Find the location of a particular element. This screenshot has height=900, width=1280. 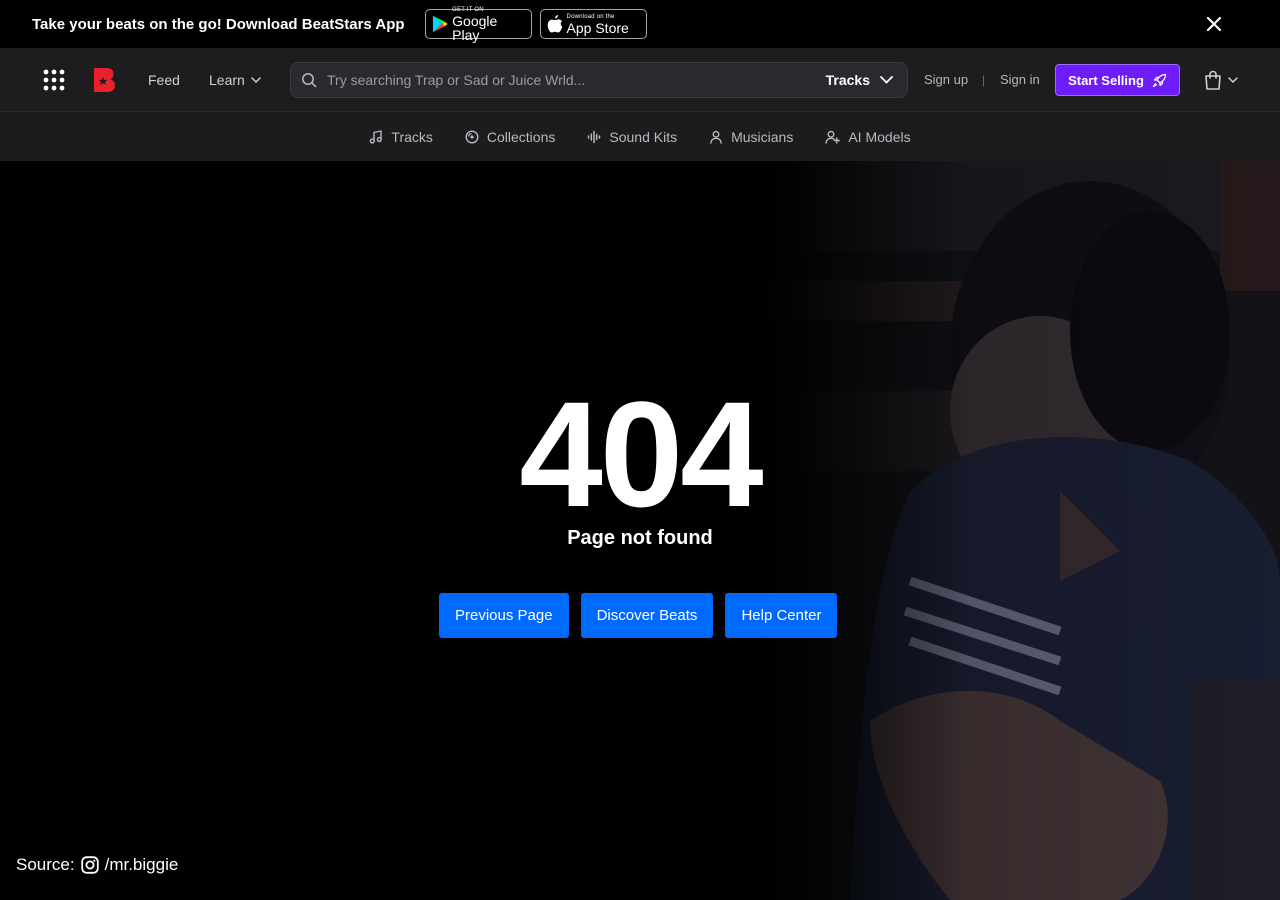

instagram-icon is located at coordinates (89, 865).